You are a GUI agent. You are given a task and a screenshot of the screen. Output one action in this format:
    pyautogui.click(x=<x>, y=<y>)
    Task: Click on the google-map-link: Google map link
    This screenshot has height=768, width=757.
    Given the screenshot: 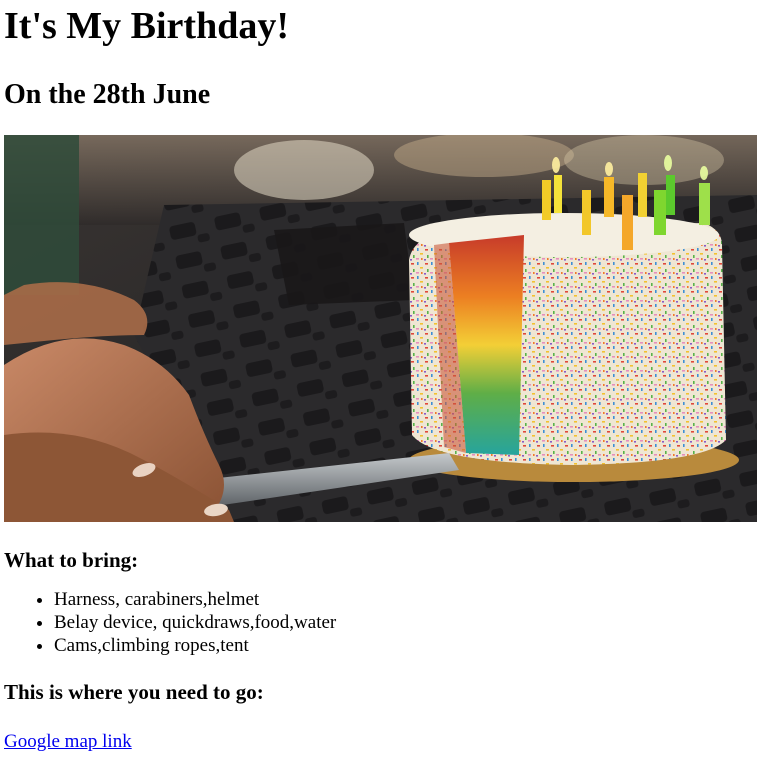 What is the action you would take?
    pyautogui.click(x=68, y=741)
    